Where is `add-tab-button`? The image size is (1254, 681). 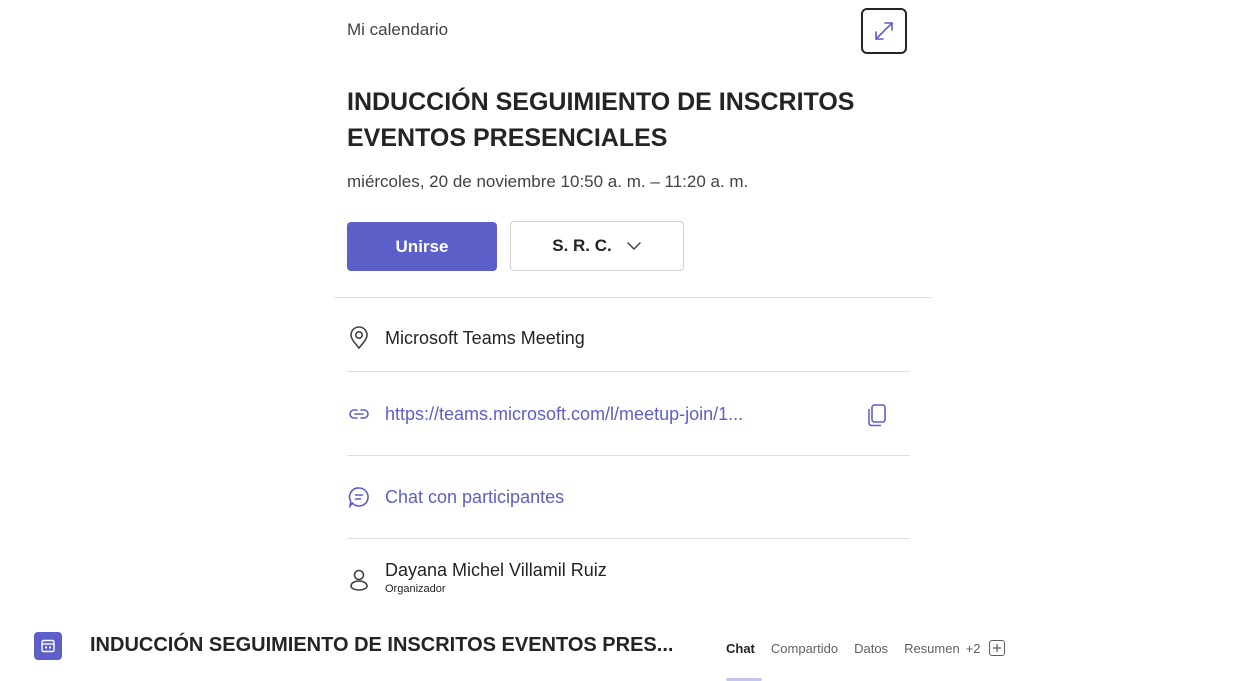
add-tab-button is located at coordinates (996, 648).